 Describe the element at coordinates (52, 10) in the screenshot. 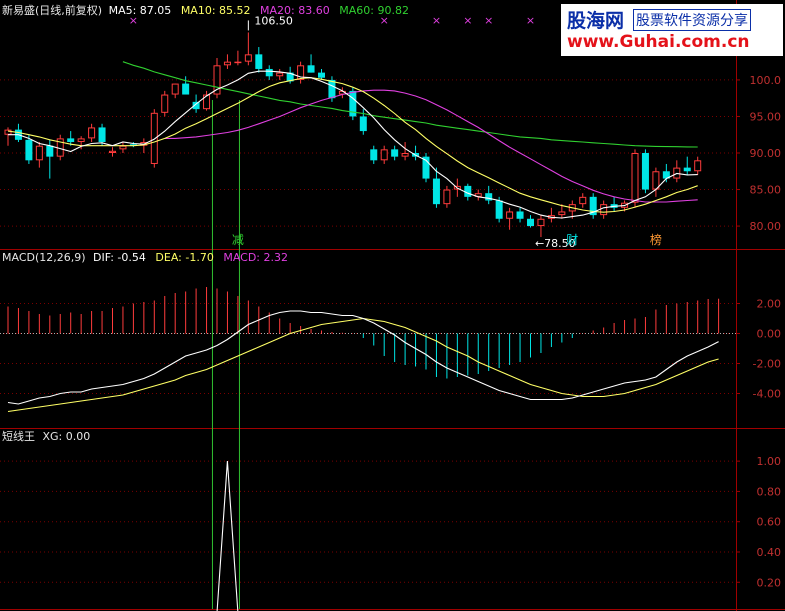

I see `stock-label: 新易盛(日线,前复权)` at that location.